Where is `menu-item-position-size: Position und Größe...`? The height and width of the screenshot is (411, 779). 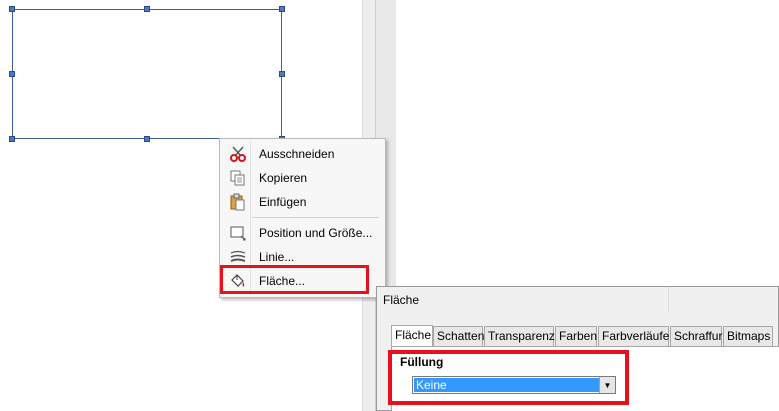
menu-item-position-size: Position und Größe... is located at coordinates (302, 233).